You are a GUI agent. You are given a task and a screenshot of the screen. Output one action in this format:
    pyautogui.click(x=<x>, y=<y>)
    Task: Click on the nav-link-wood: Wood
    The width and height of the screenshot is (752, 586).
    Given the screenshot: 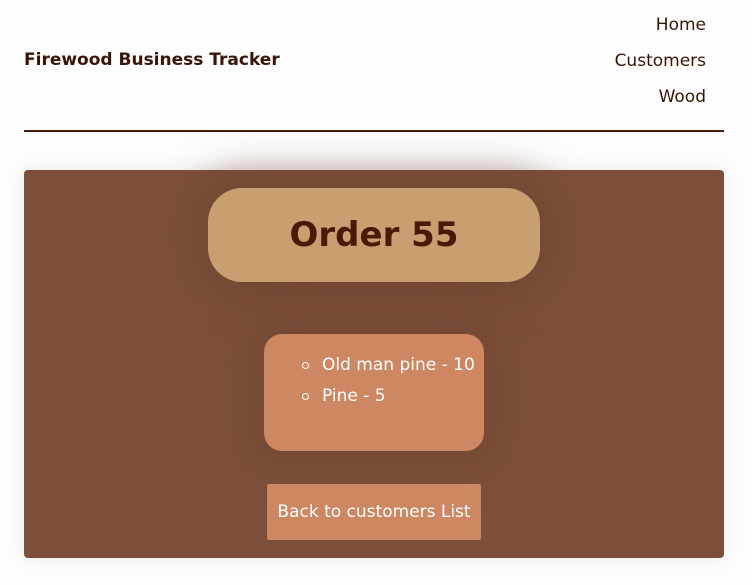 What is the action you would take?
    pyautogui.click(x=682, y=102)
    